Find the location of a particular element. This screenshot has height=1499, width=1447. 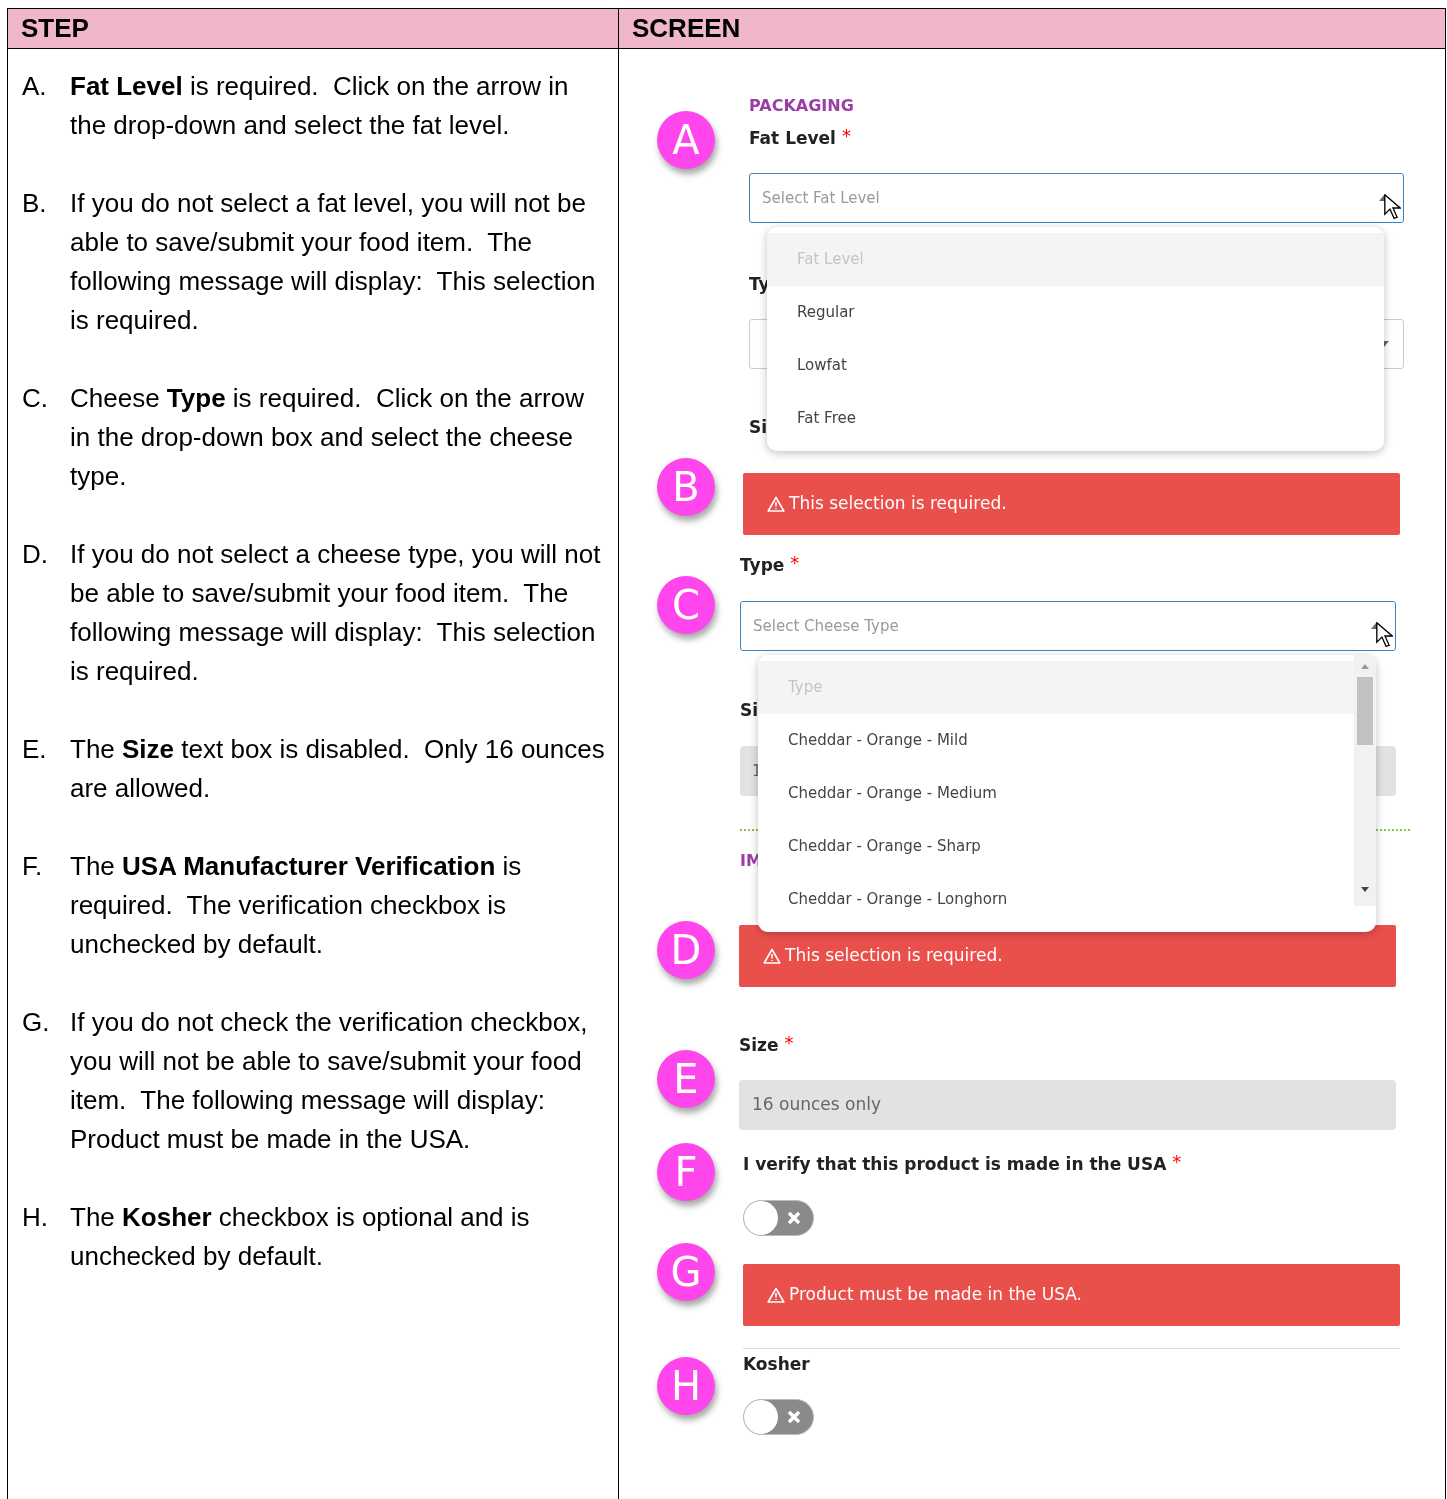

field-label: Size is located at coordinates (759, 1045).